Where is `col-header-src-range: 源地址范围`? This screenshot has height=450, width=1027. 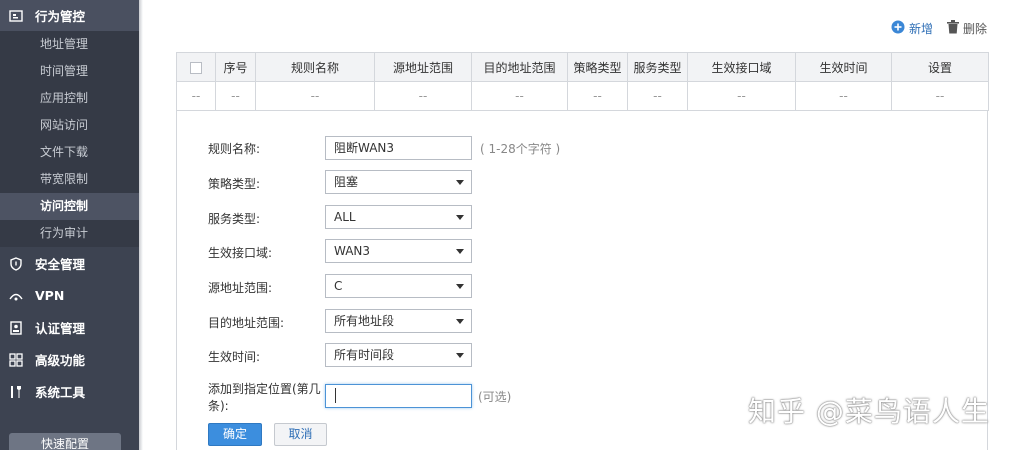
col-header-src-range: 源地址范围 is located at coordinates (423, 67).